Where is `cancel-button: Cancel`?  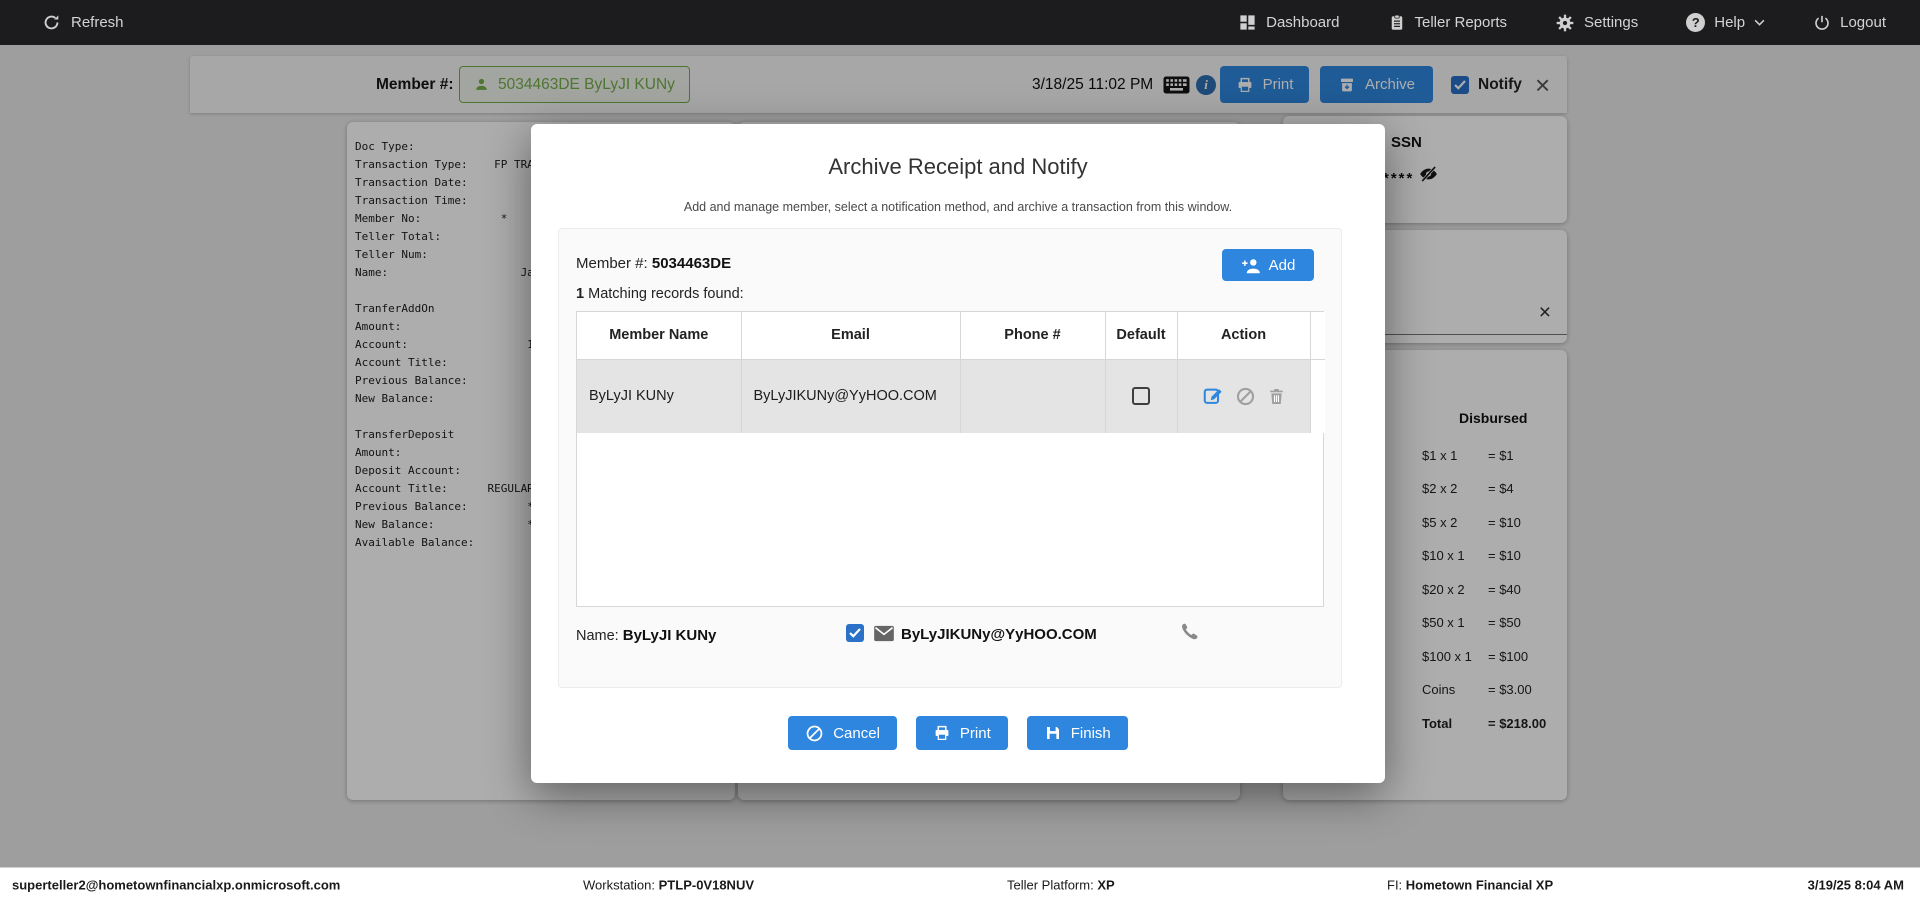 cancel-button: Cancel is located at coordinates (842, 733).